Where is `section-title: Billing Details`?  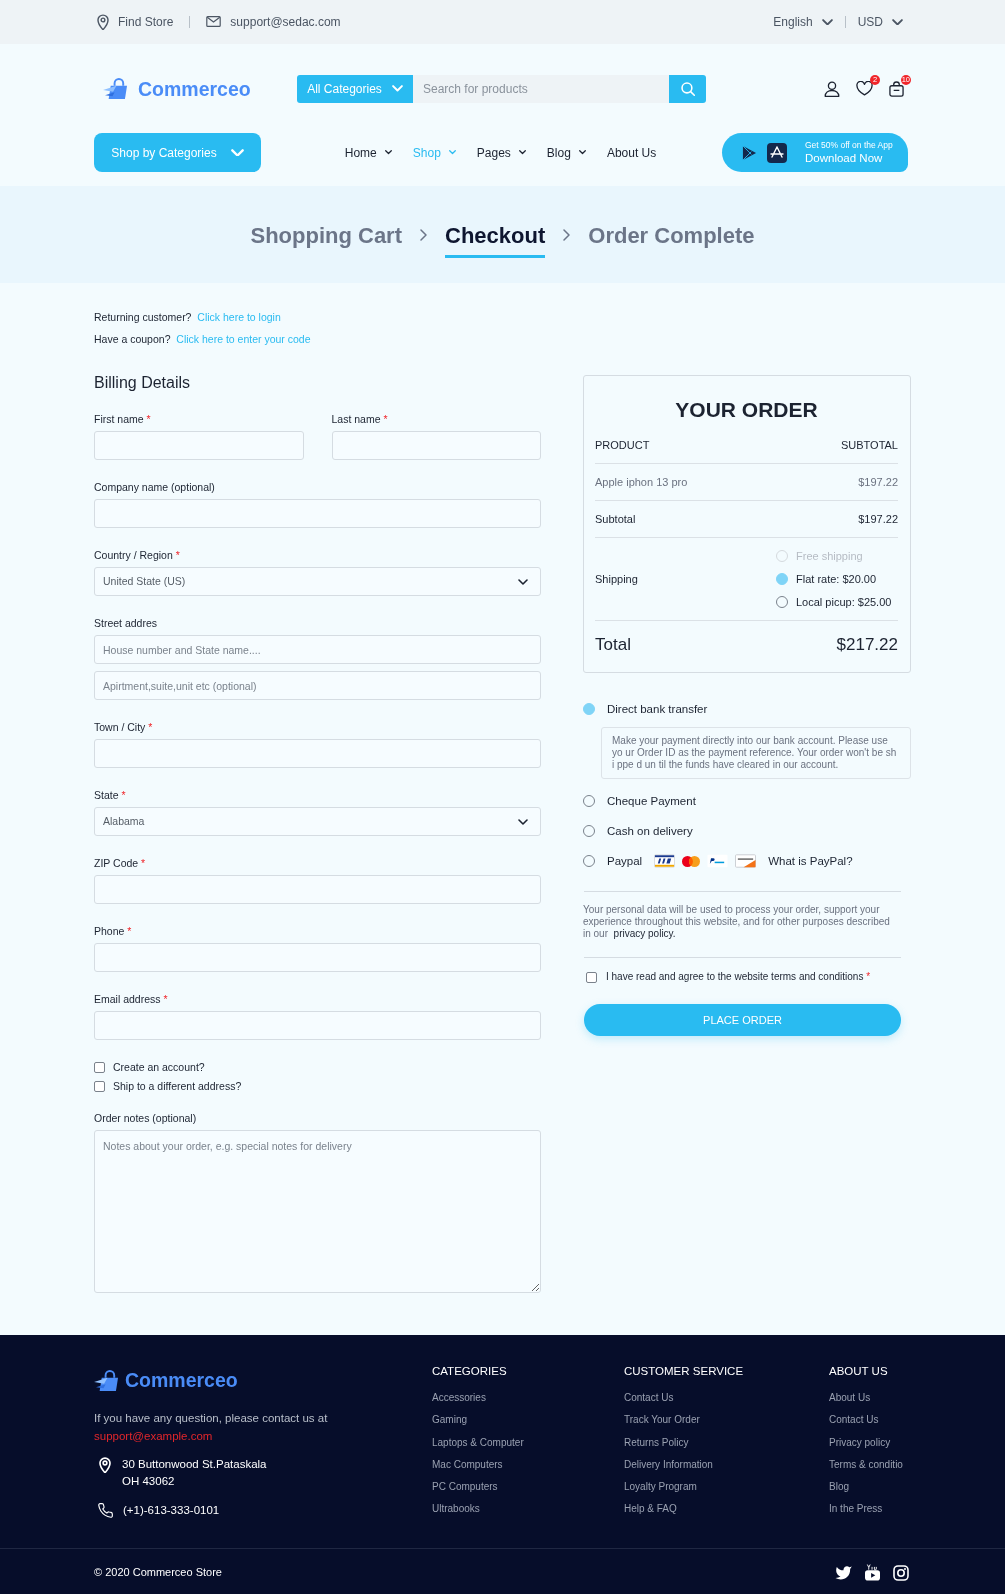 section-title: Billing Details is located at coordinates (143, 383).